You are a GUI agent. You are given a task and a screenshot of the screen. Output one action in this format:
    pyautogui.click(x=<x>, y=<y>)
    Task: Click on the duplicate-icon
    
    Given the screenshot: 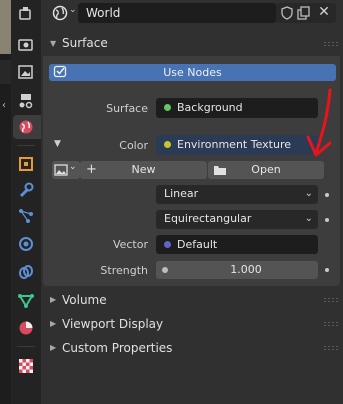 What is the action you would take?
    pyautogui.click(x=304, y=13)
    